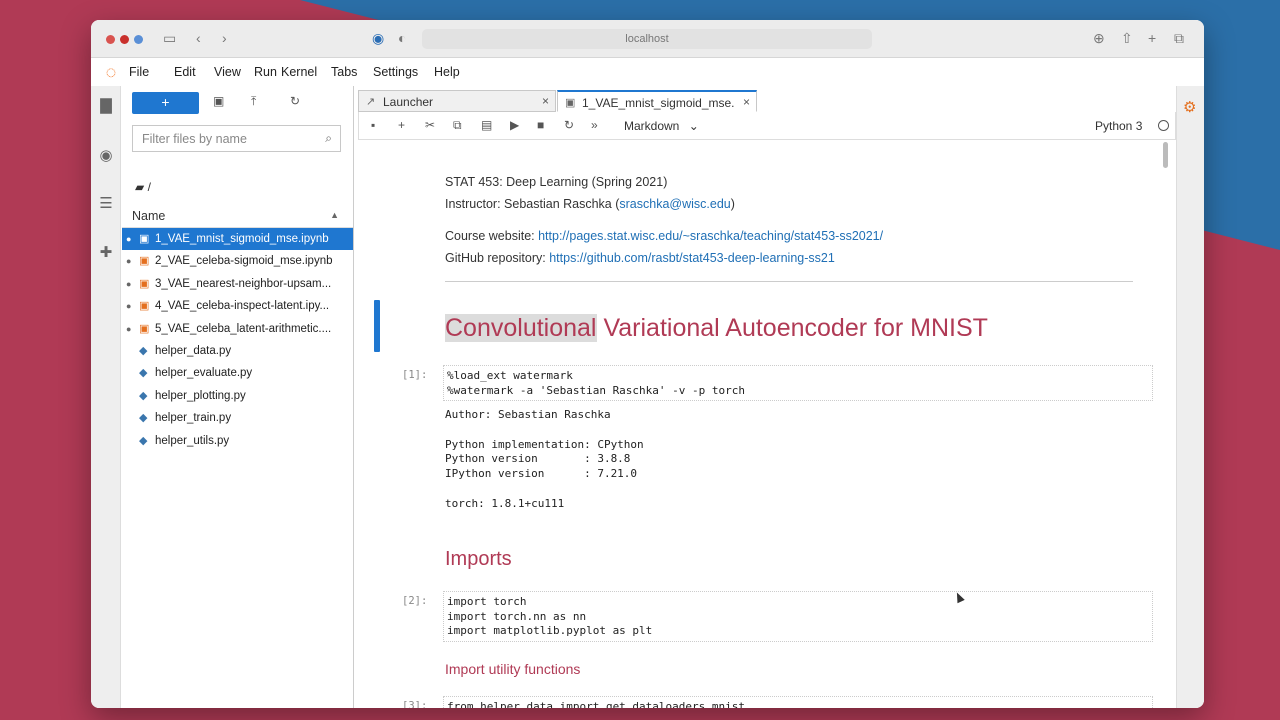 This screenshot has width=1280, height=720. I want to click on share-icon: ⇧, so click(1127, 38).